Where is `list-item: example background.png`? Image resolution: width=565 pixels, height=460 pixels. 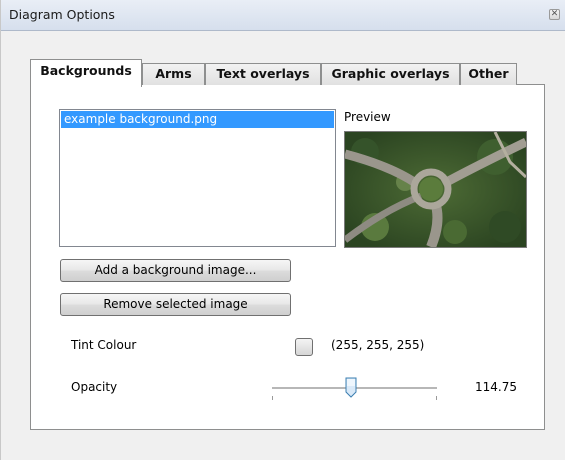 list-item: example background.png is located at coordinates (197, 119).